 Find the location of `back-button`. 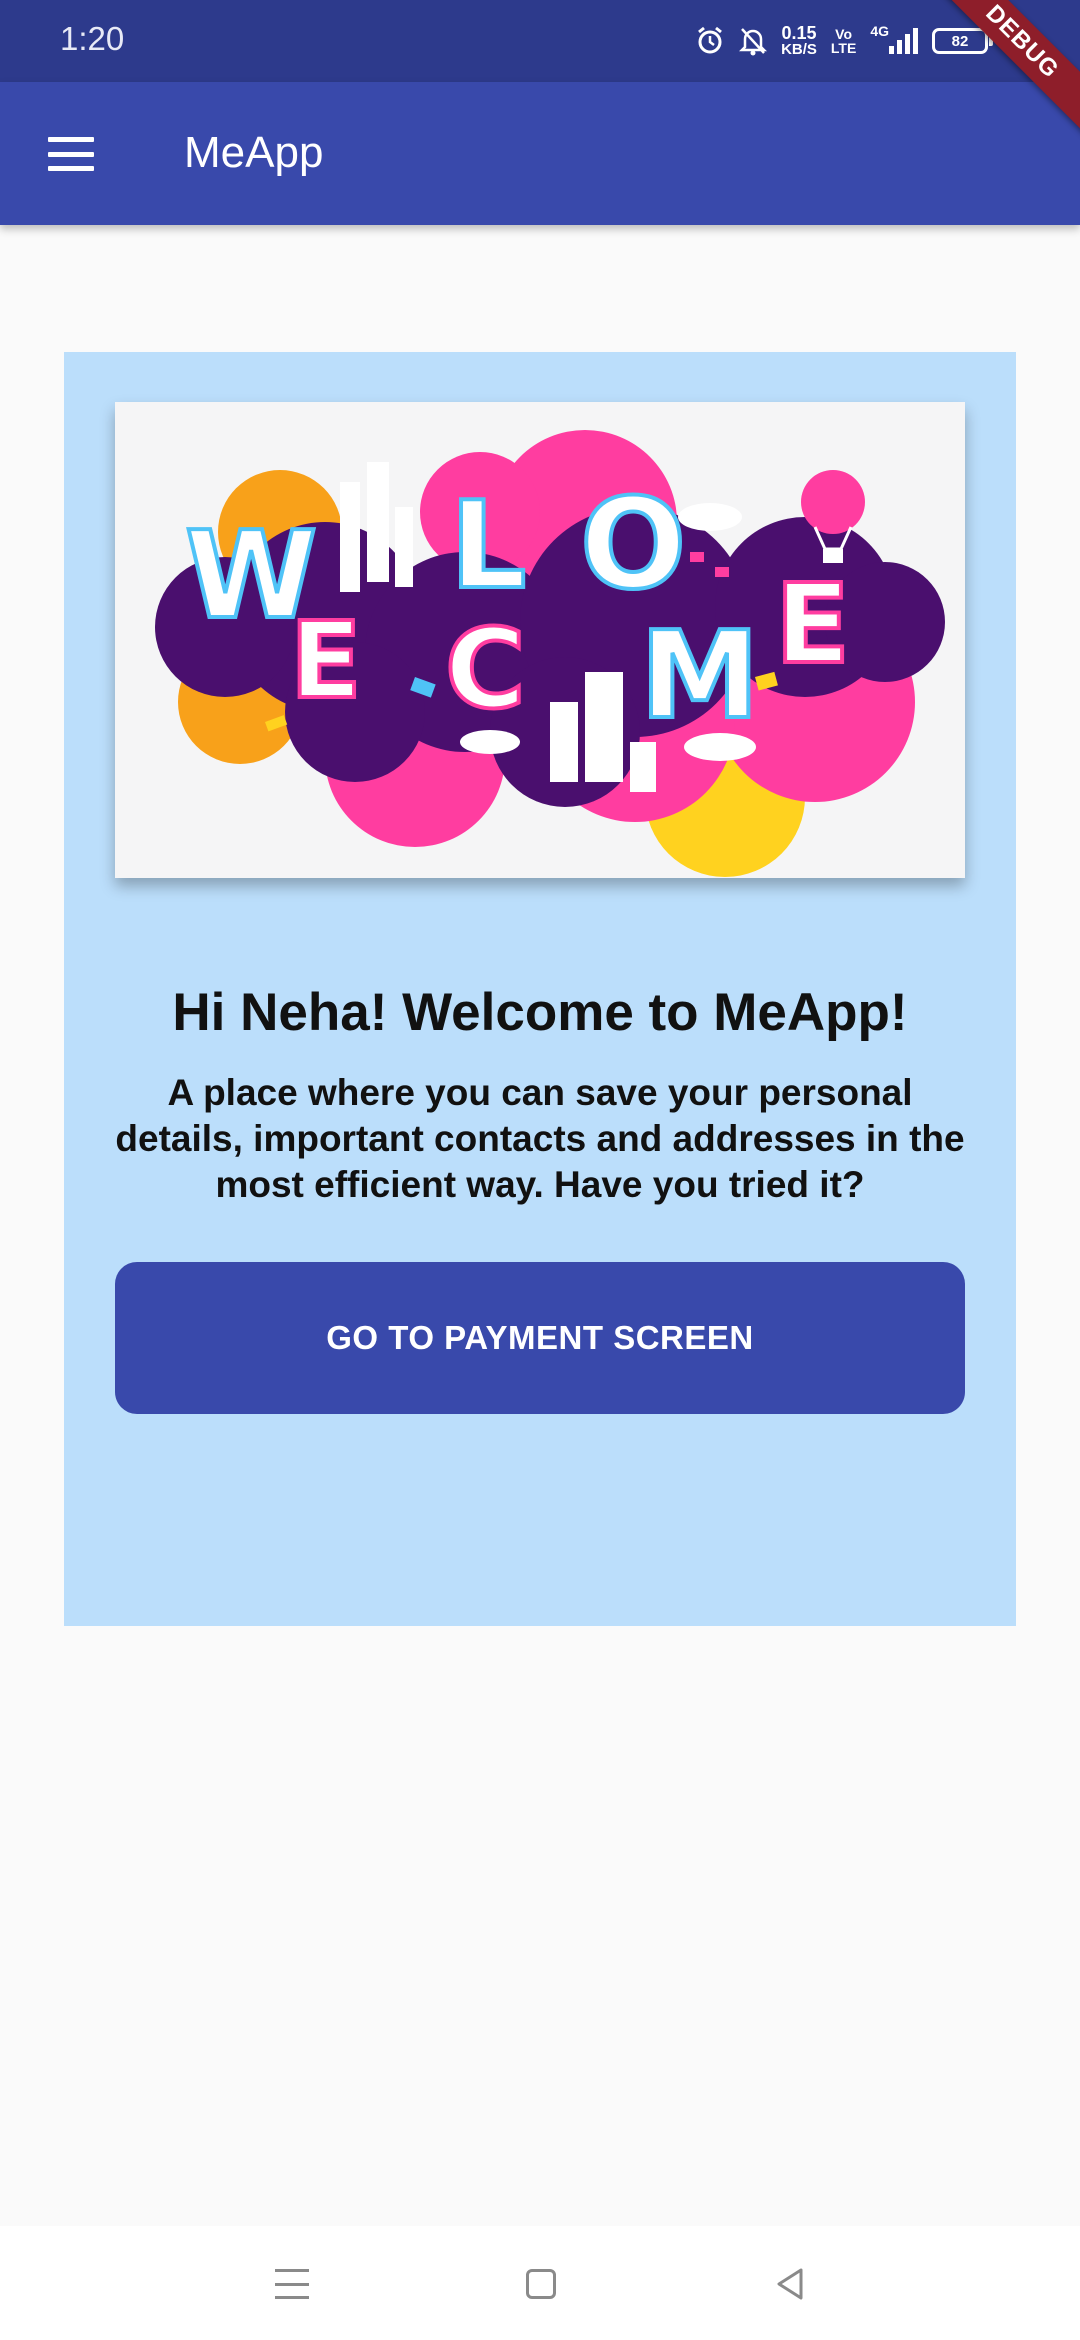

back-button is located at coordinates (790, 2284).